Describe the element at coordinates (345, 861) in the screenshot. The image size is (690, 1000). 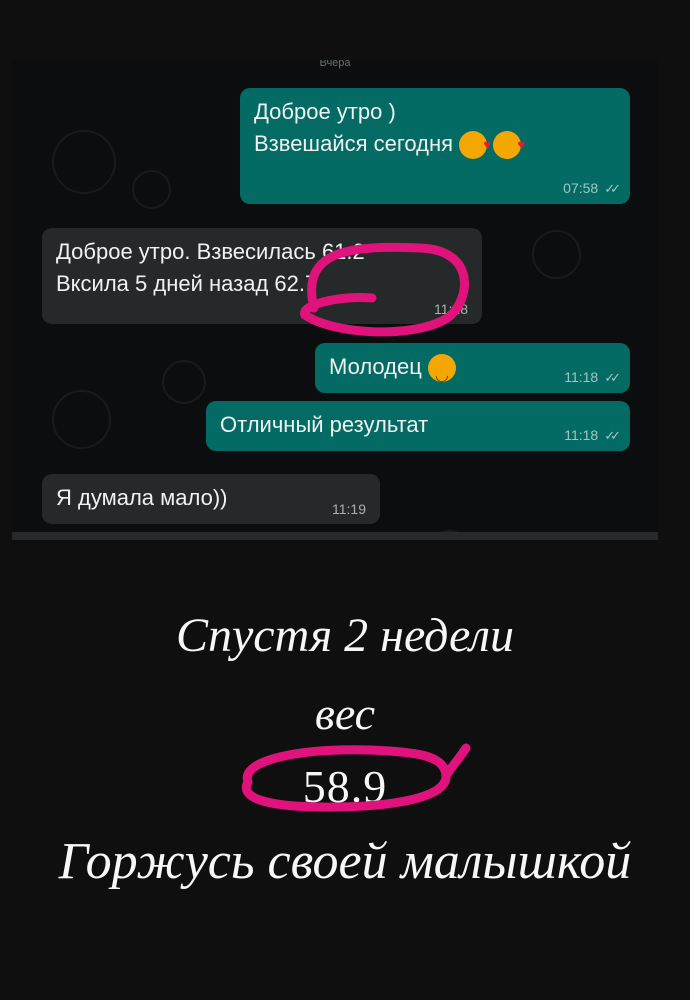
I see `caption-line-4: Горжусь своей малышкой` at that location.